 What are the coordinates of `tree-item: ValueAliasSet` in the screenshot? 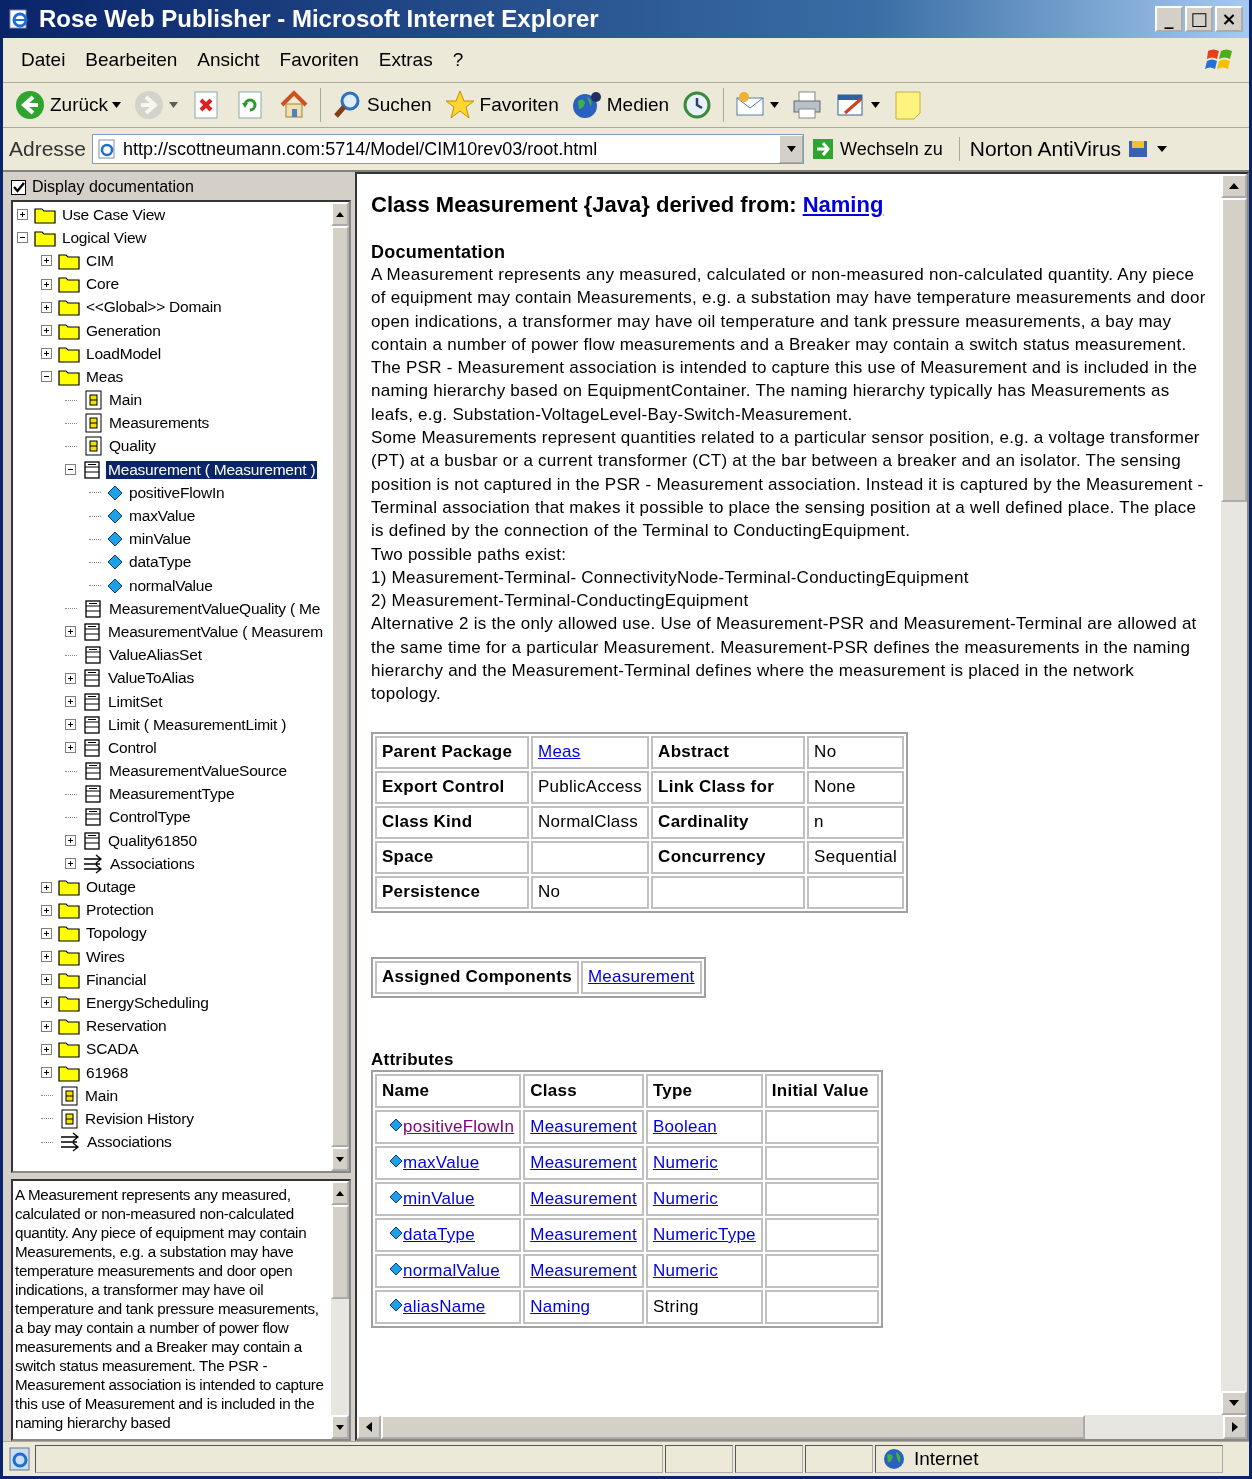 It's located at (155, 655).